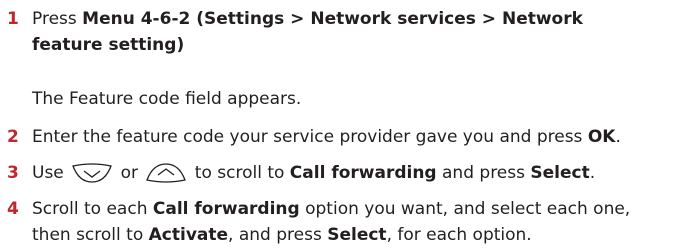 The image size is (685, 250). Describe the element at coordinates (129, 173) in the screenshot. I see `step-text-plain: or` at that location.